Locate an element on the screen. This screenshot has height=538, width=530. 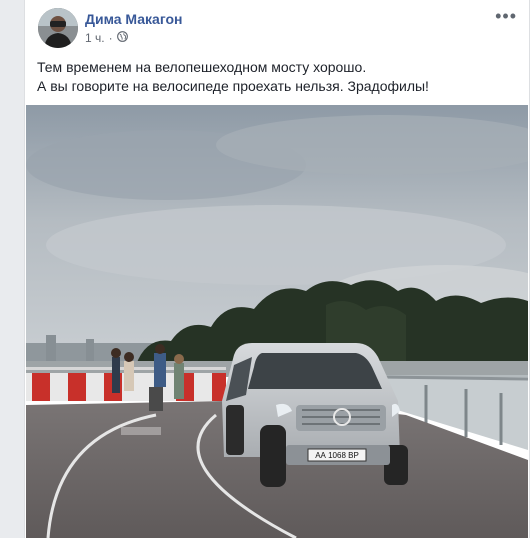
more-dots-icon: ••• is located at coordinates (506, 16).